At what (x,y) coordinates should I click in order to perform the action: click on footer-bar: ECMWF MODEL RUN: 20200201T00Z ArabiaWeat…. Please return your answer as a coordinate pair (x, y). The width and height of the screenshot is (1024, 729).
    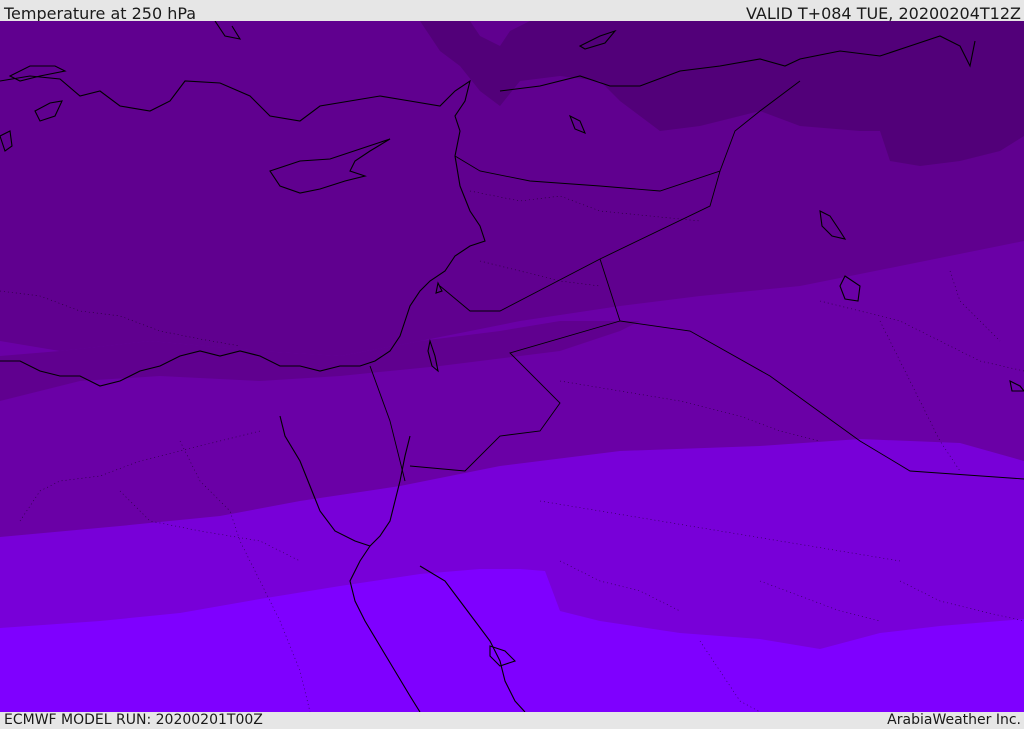
    Looking at the image, I should click on (512, 720).